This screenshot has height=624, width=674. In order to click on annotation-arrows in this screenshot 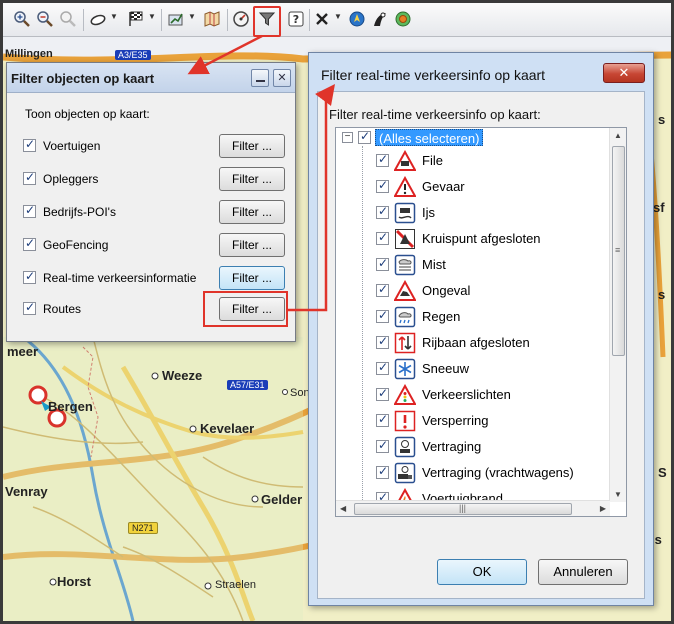, I will do `click(261, 173)`.